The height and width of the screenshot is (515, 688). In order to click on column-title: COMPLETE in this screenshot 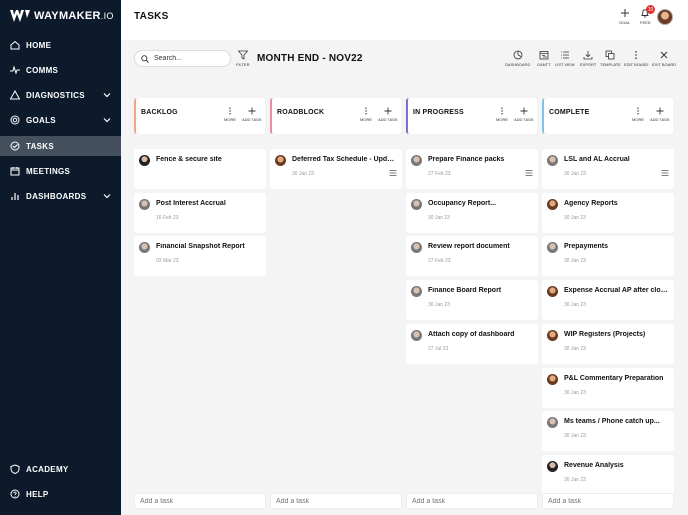, I will do `click(569, 112)`.